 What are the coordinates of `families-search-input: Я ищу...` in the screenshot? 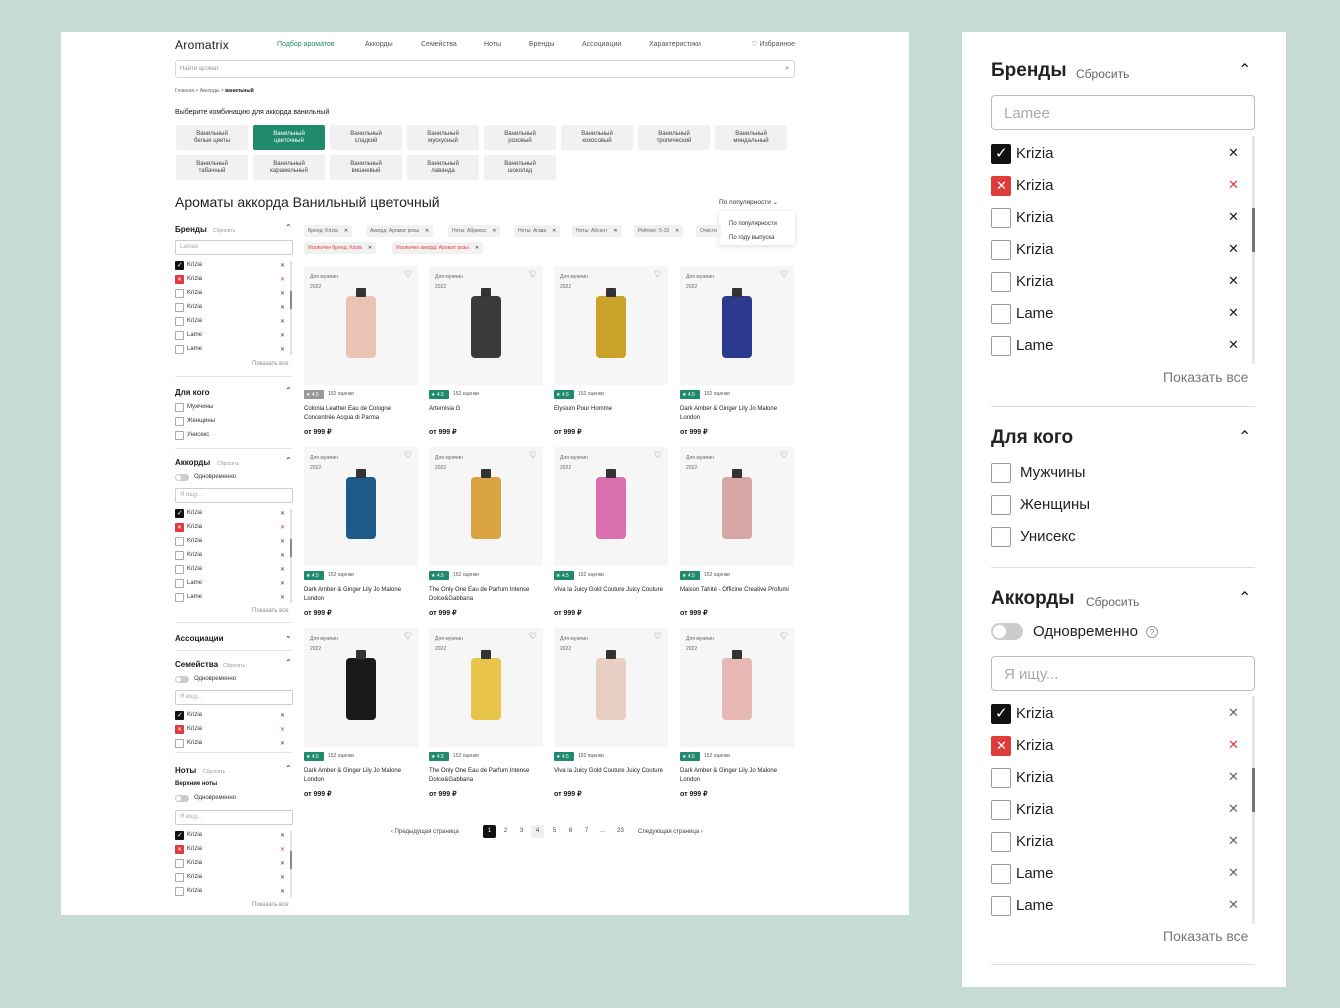 It's located at (234, 697).